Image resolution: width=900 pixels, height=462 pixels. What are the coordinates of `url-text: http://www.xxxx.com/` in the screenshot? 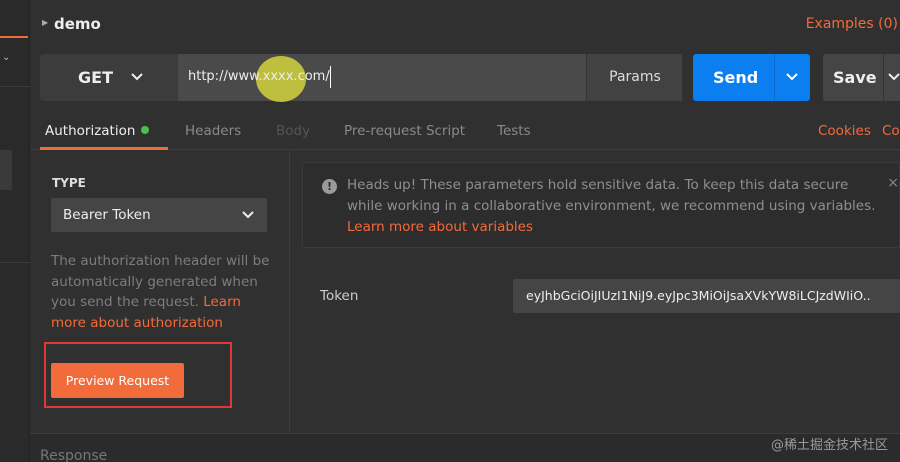 It's located at (259, 76).